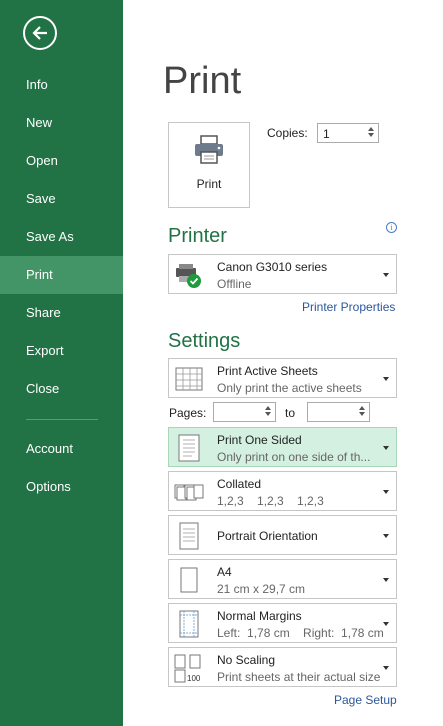  I want to click on nav-save-as: Save As, so click(61, 237).